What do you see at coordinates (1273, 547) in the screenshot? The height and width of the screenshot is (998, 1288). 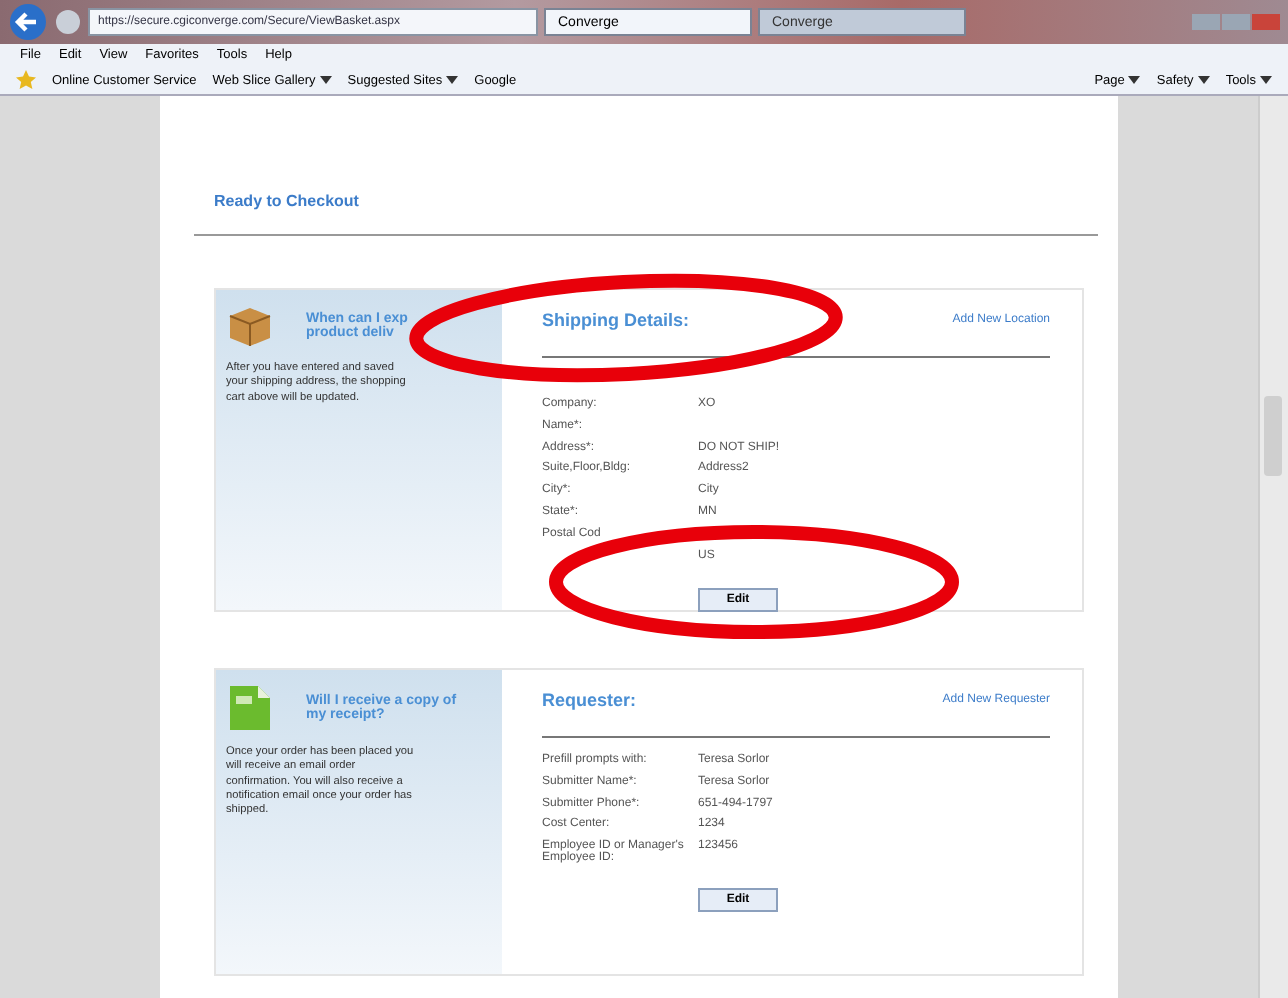 I see `scrollbar` at bounding box center [1273, 547].